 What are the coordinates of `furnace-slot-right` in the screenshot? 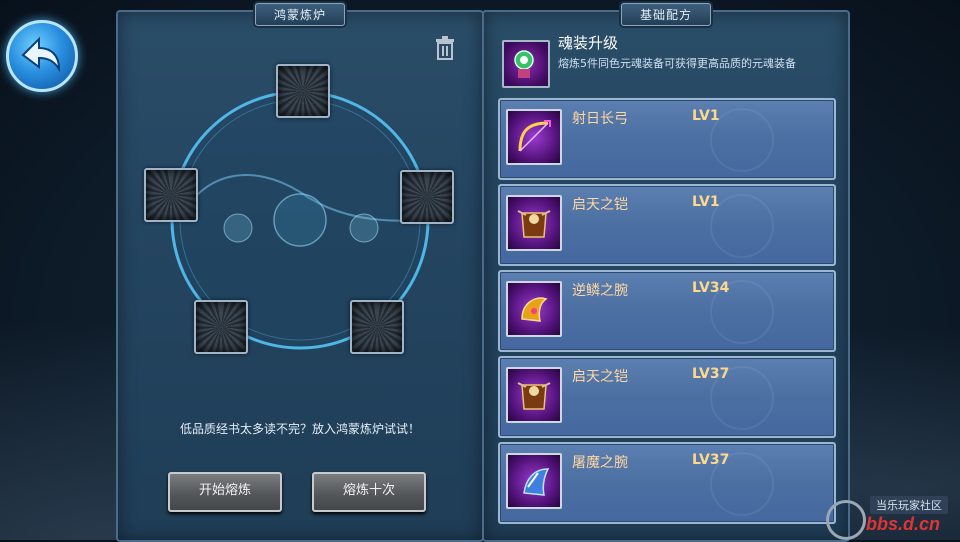 It's located at (427, 197).